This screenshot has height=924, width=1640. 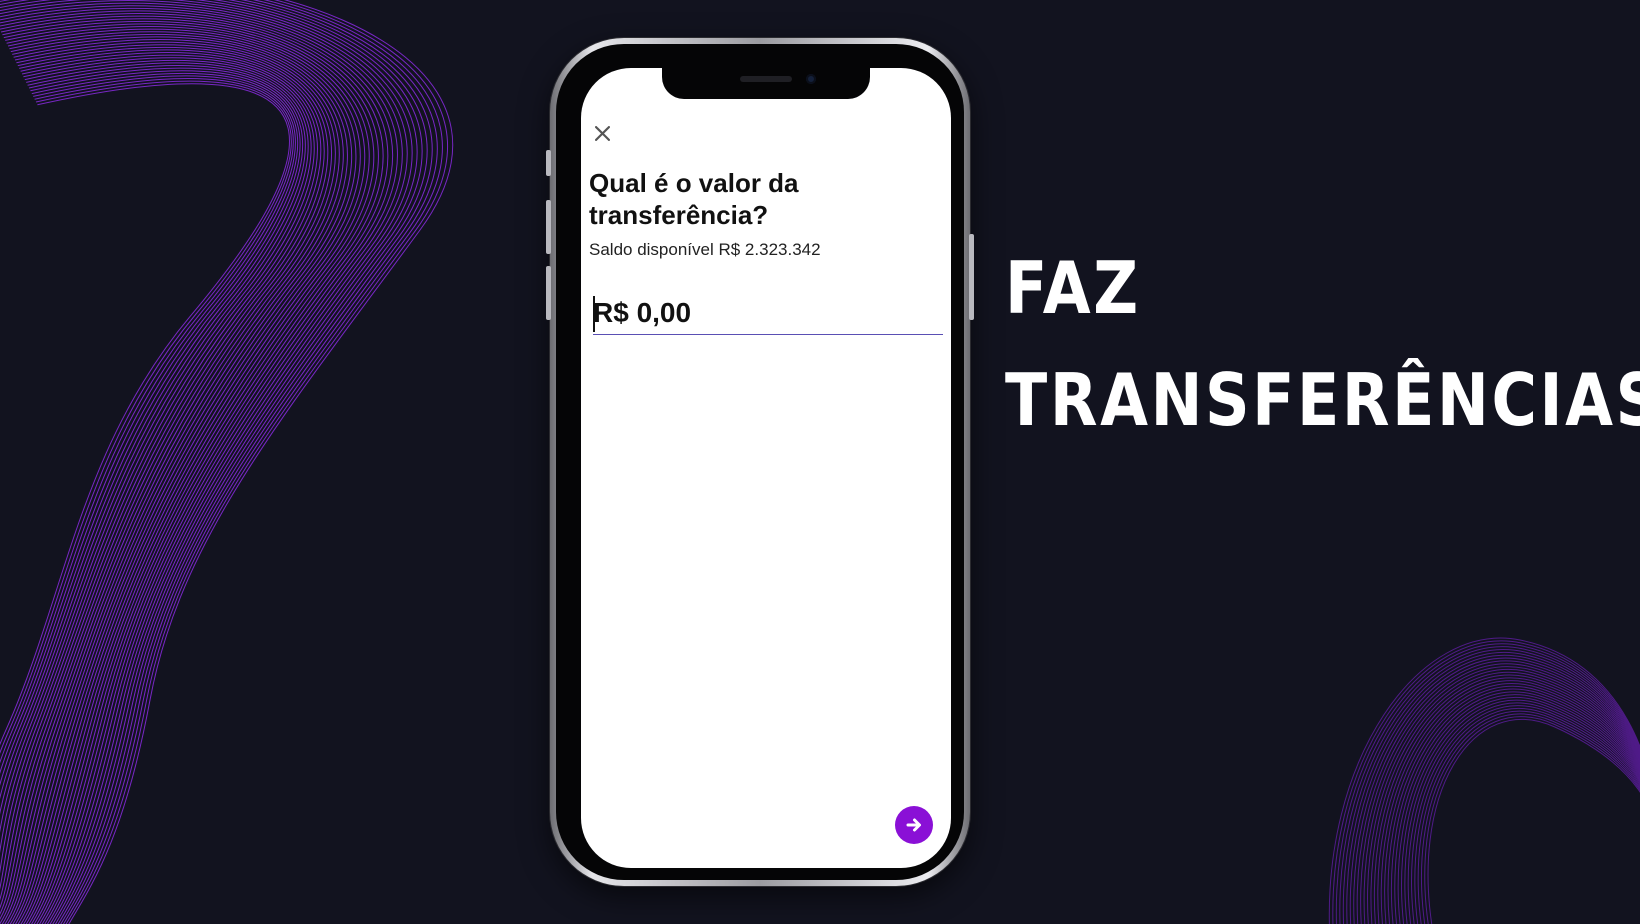 I want to click on volume-up-button, so click(x=548, y=227).